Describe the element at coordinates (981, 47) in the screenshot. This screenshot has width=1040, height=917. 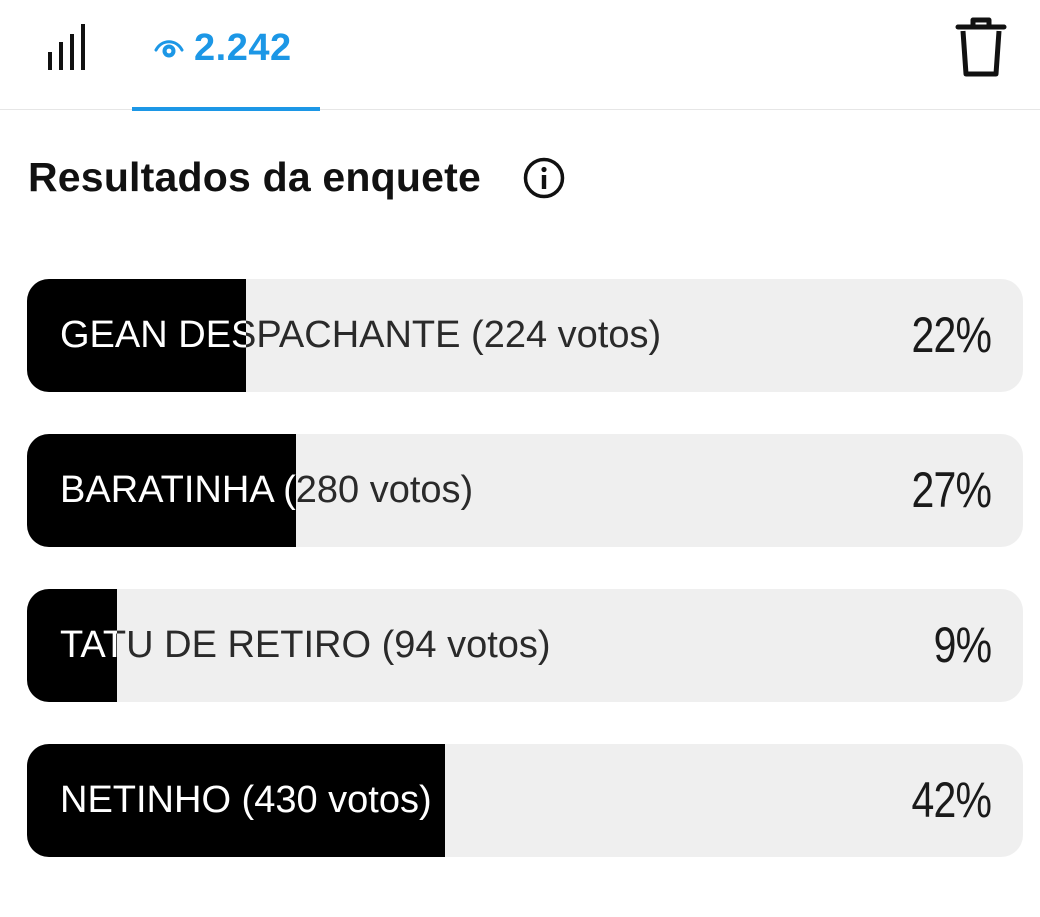
I see `trash-icon` at that location.